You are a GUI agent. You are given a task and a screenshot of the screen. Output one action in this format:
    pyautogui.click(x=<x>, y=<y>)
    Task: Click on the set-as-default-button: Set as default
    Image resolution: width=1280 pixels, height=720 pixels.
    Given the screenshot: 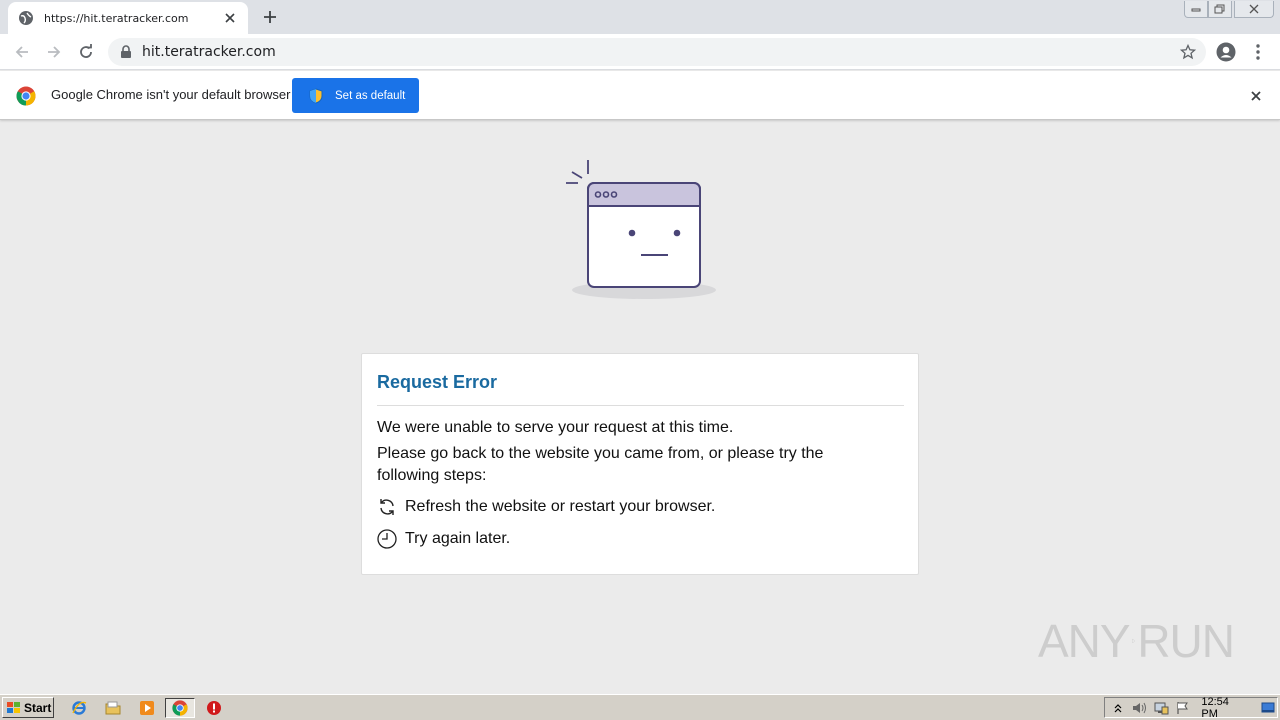 What is the action you would take?
    pyautogui.click(x=355, y=95)
    